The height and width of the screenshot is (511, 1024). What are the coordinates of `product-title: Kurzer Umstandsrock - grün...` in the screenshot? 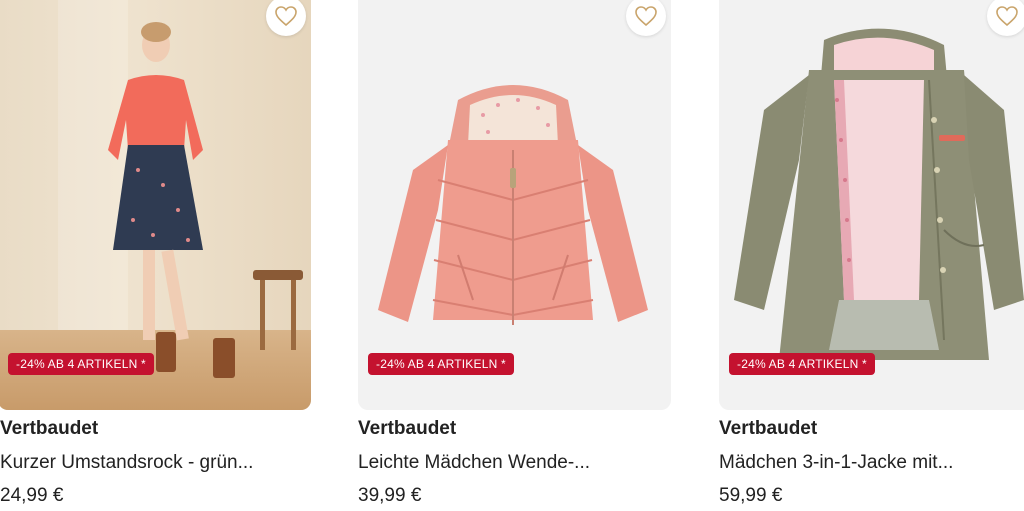 It's located at (126, 463).